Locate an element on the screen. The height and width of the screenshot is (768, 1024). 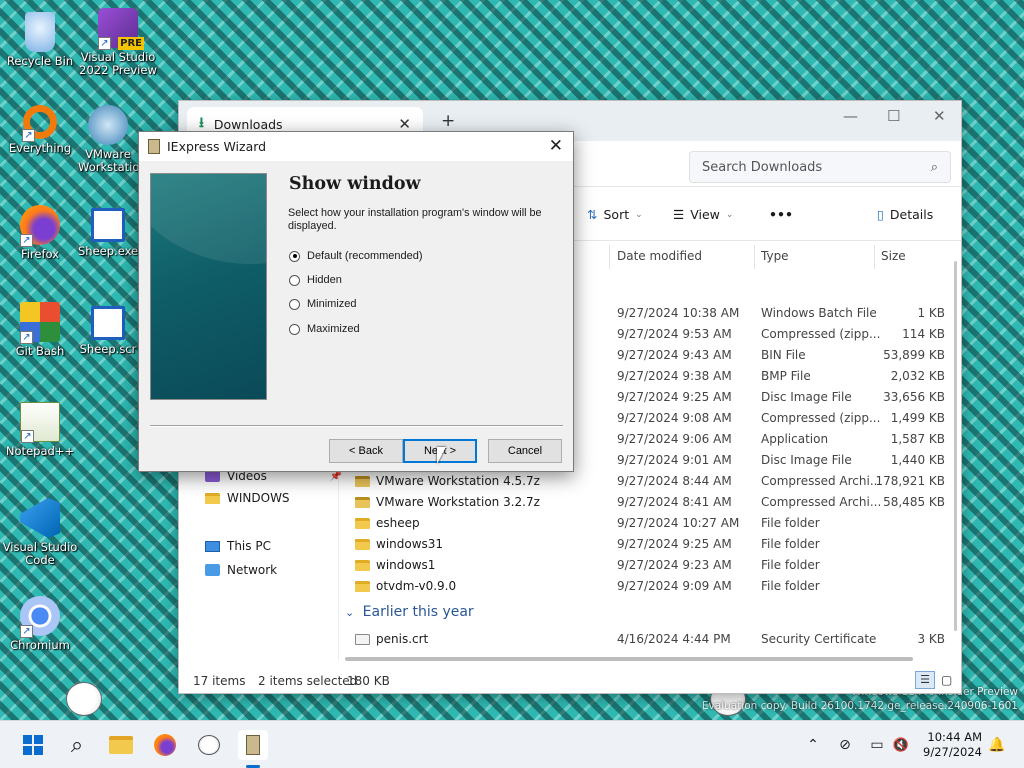
file-name: VMware Workstation 4.5.7z is located at coordinates (447, 481).